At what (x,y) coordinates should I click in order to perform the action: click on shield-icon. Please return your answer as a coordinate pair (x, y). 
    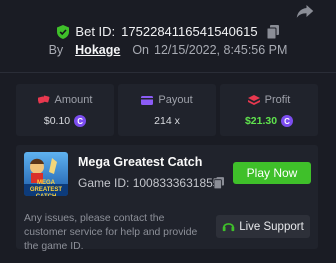
    Looking at the image, I should click on (63, 31).